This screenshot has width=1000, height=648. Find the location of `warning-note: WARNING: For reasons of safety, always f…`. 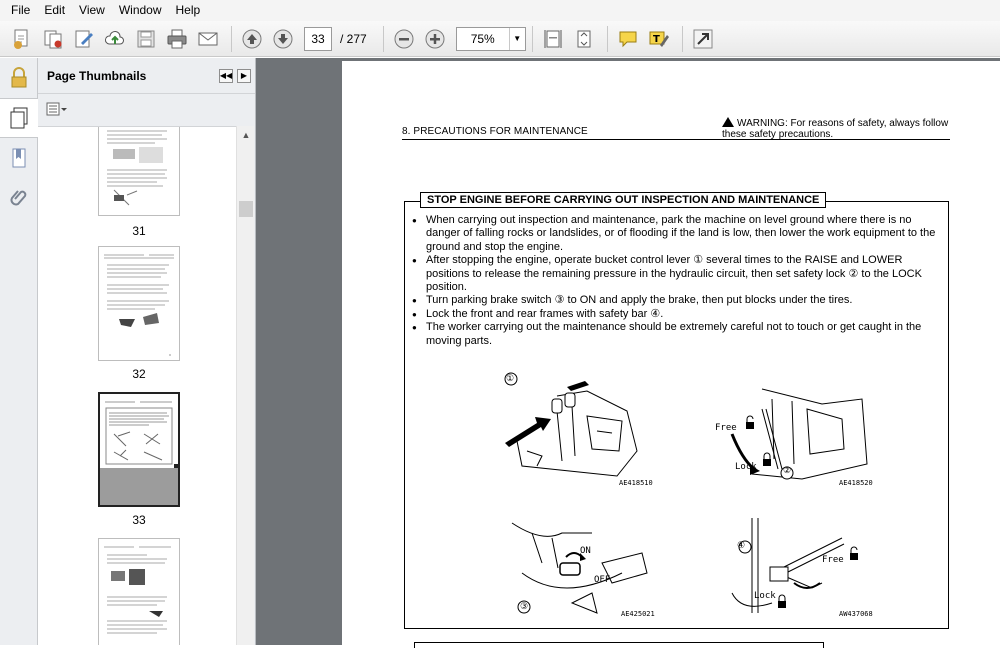

warning-note: WARNING: For reasons of safety, always f… is located at coordinates (838, 128).